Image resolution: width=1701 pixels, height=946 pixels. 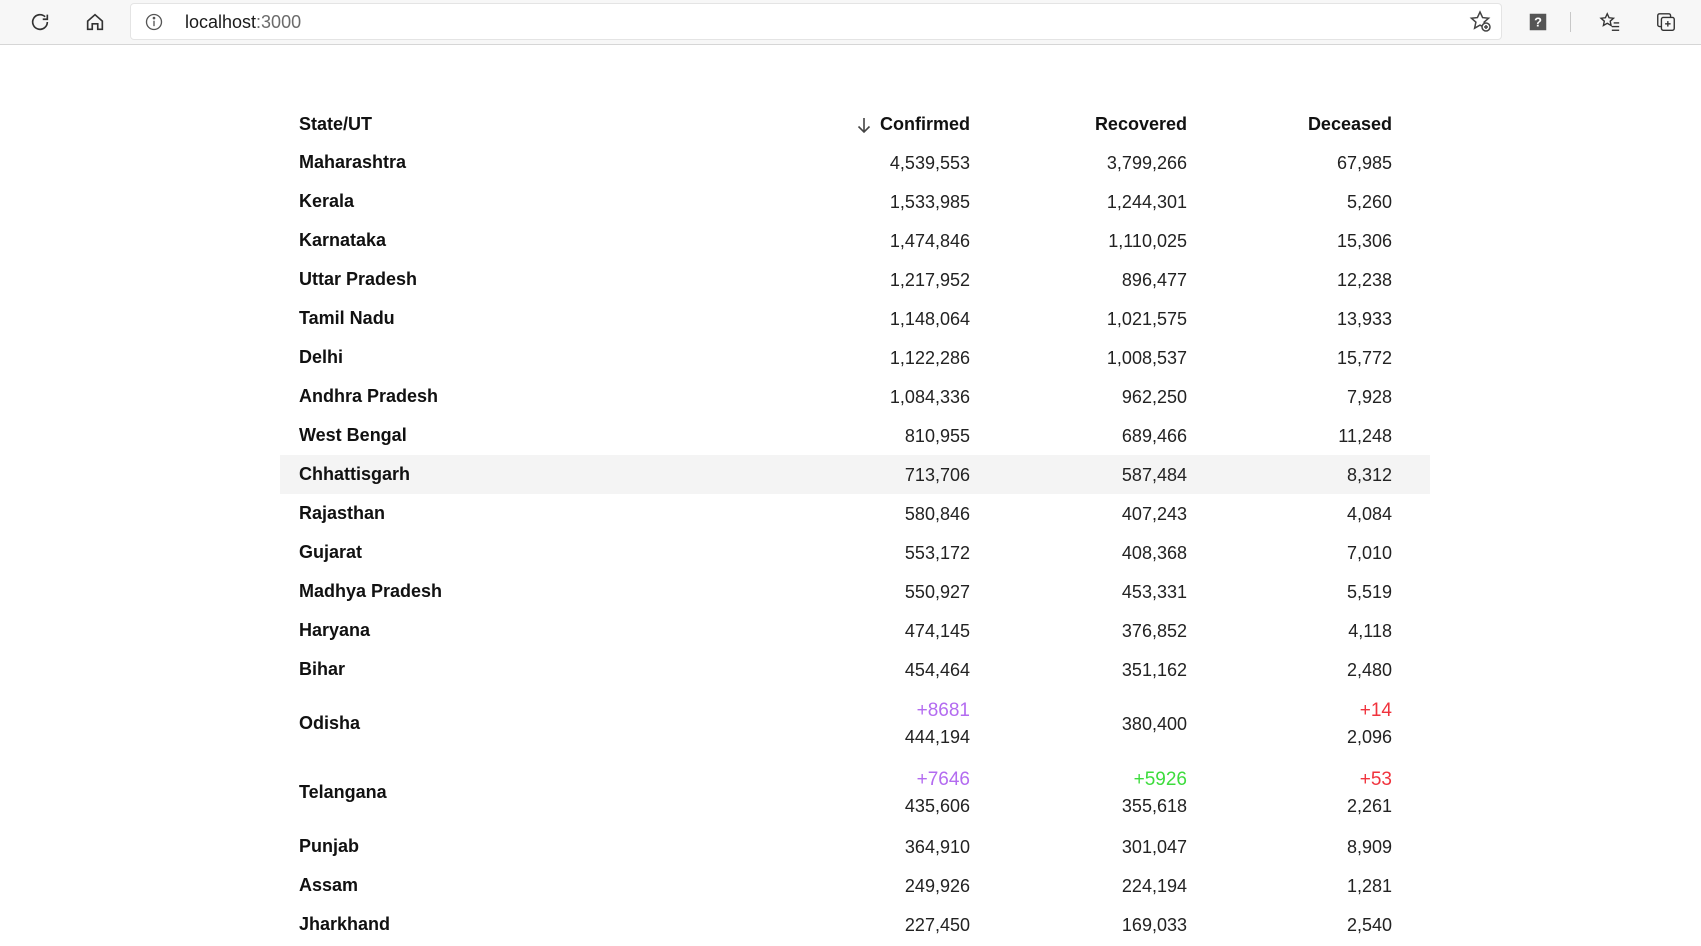 What do you see at coordinates (1480, 23) in the screenshot?
I see `add-favorite-icon` at bounding box center [1480, 23].